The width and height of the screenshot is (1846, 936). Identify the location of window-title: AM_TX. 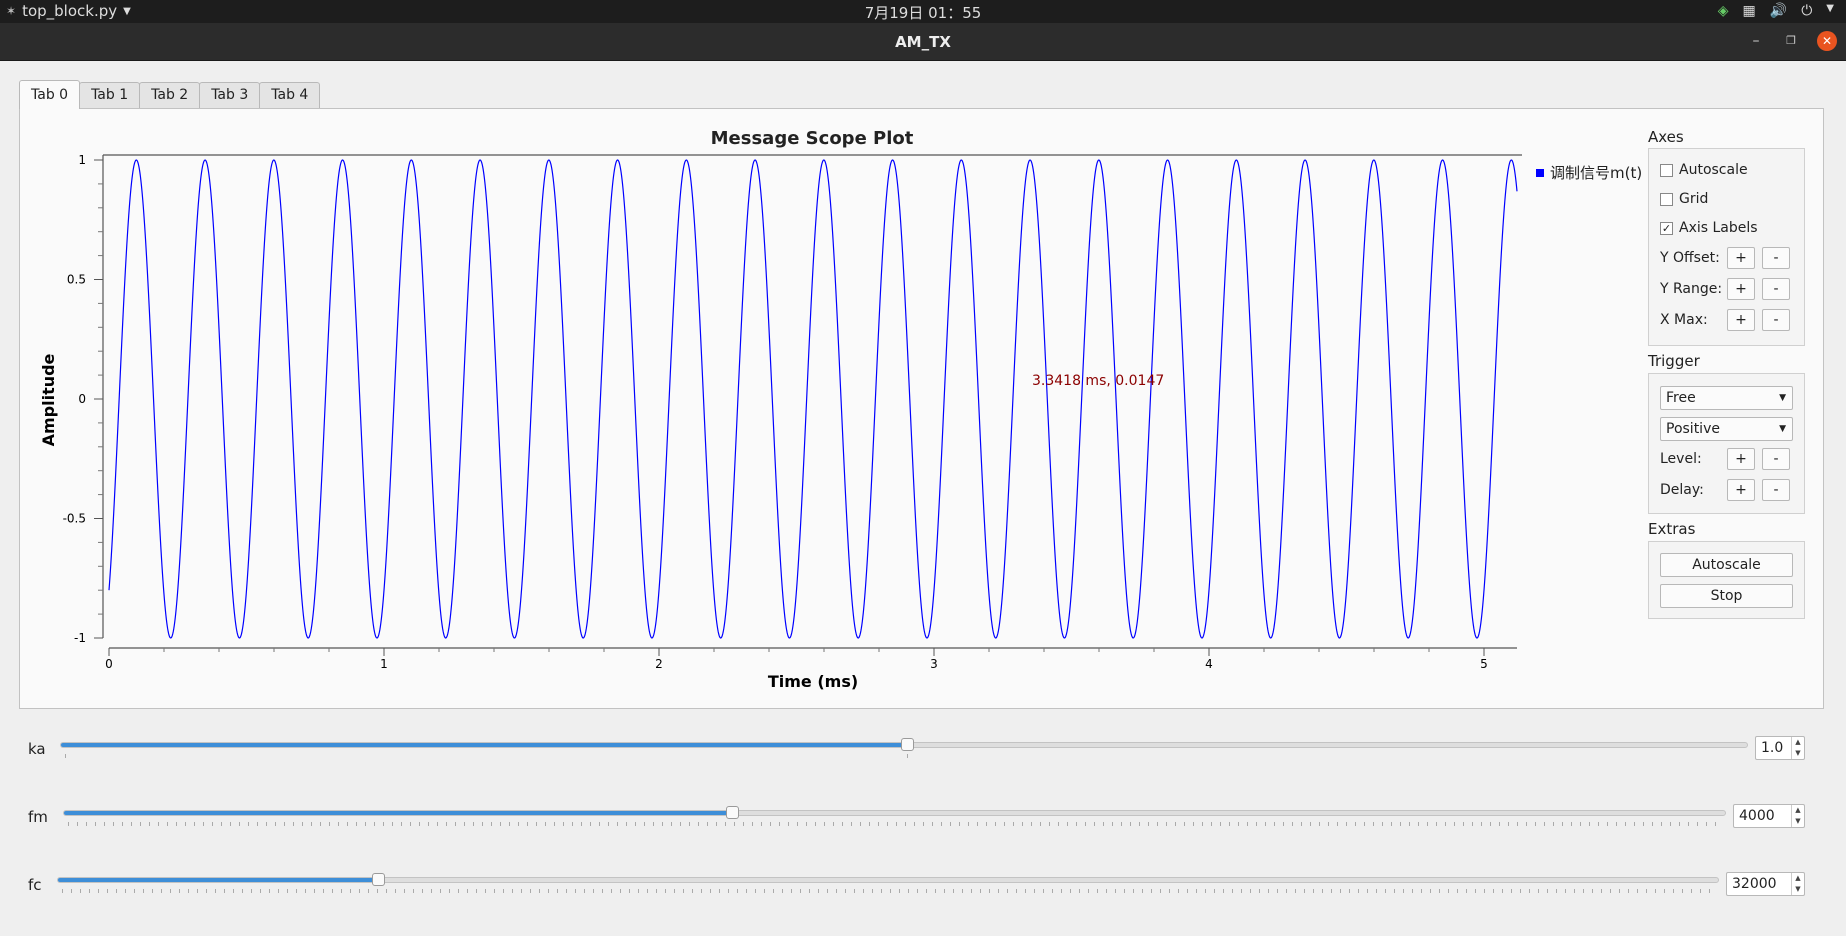
(923, 42).